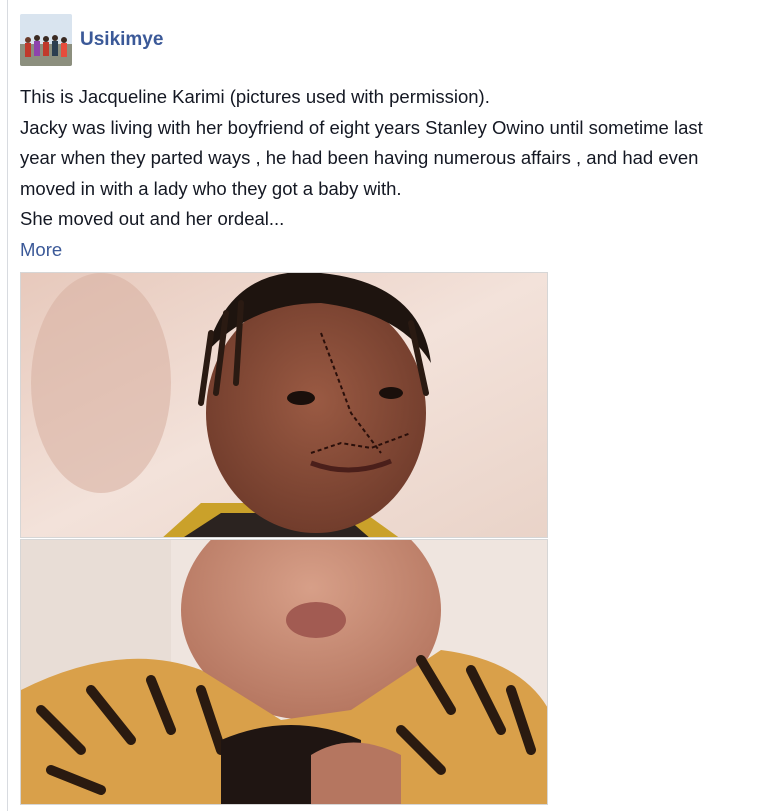 The height and width of the screenshot is (811, 781). I want to click on post-header: Usikimye, so click(91, 40).